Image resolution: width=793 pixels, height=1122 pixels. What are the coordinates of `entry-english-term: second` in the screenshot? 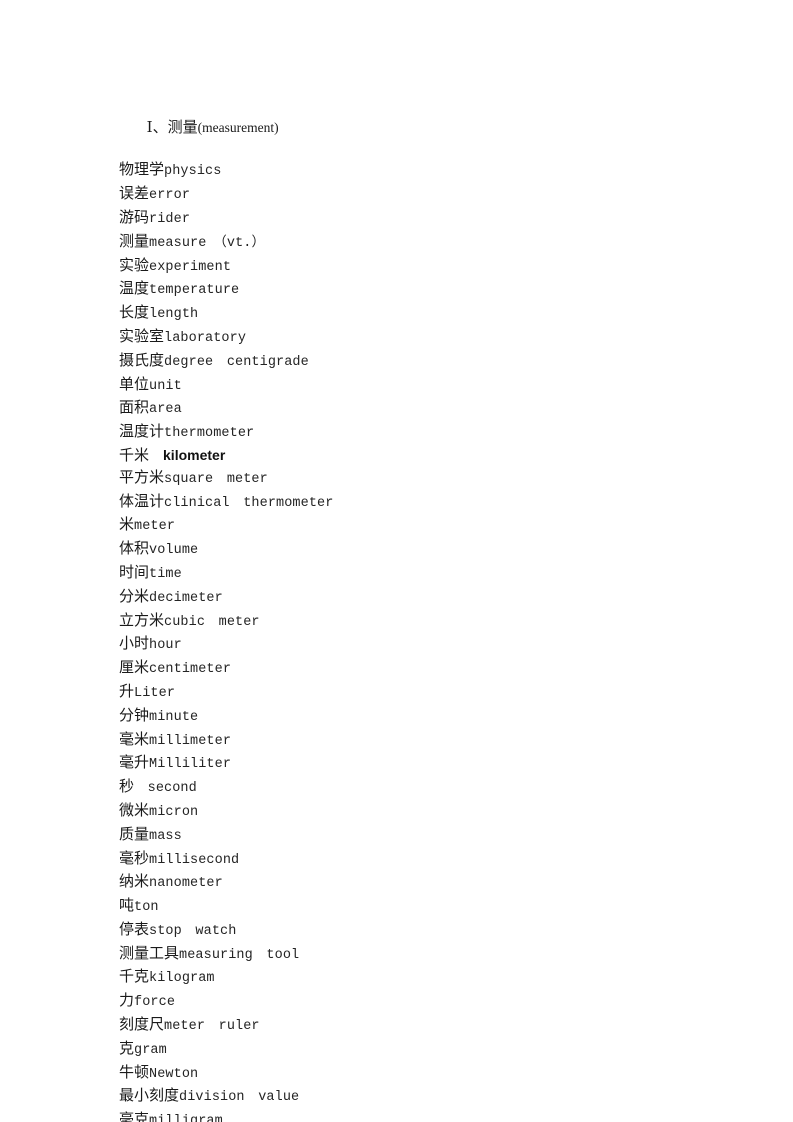 It's located at (165, 789).